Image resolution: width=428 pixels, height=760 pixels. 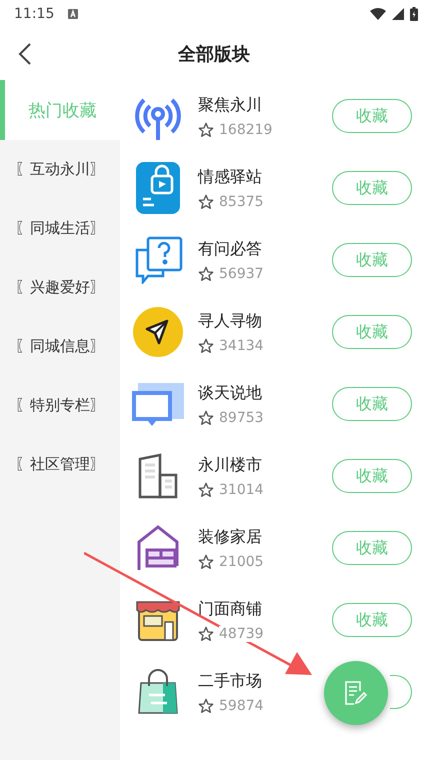 I want to click on sidebar-tab: 〖兴趣爱好〗, so click(x=60, y=287).